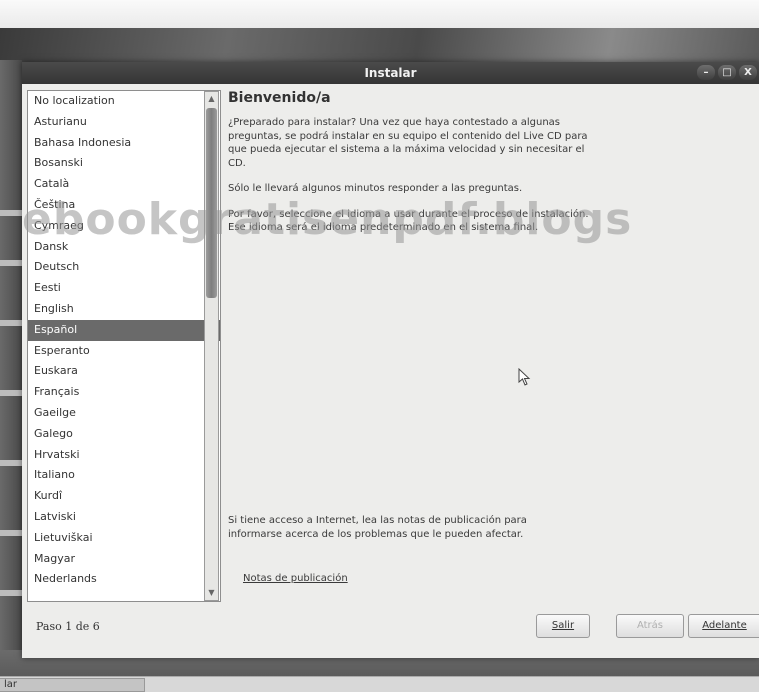 Image resolution: width=759 pixels, height=692 pixels. I want to click on language-item: Latviski, so click(124, 517).